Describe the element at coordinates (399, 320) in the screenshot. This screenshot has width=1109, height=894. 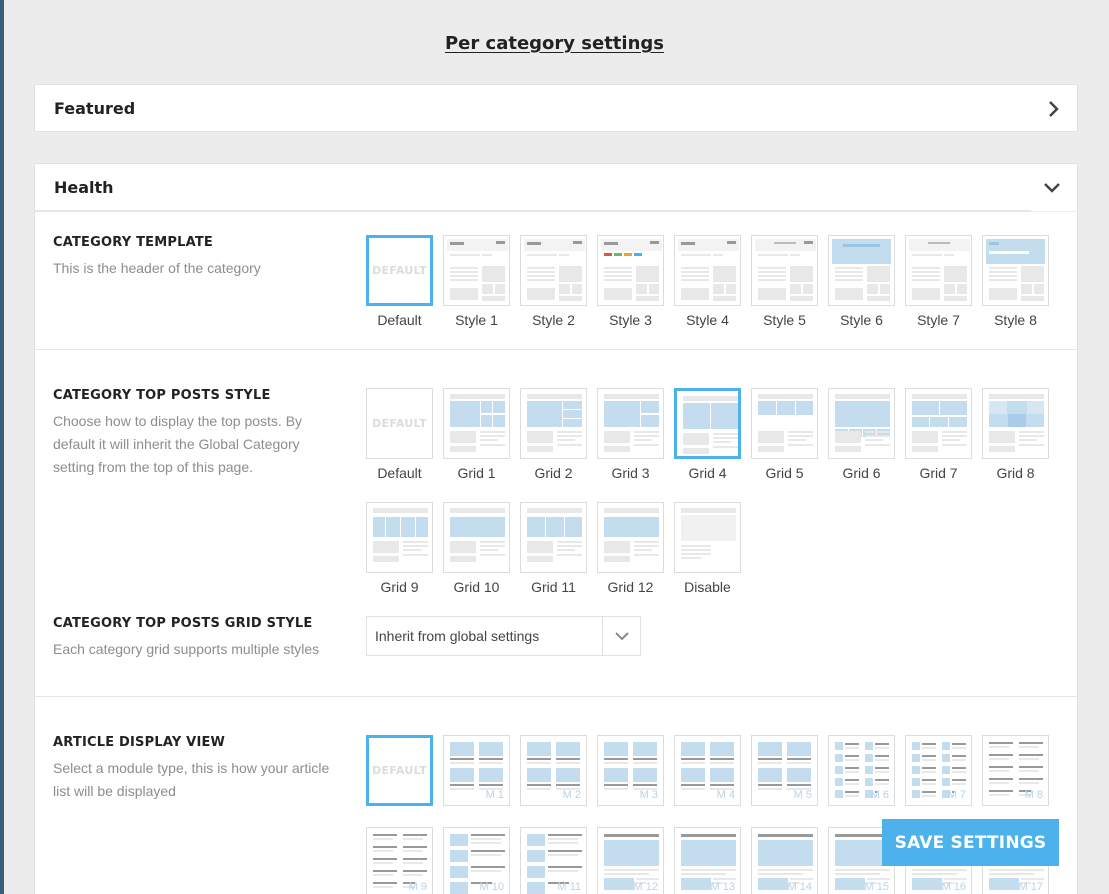
I see `template-default-label: Default` at that location.